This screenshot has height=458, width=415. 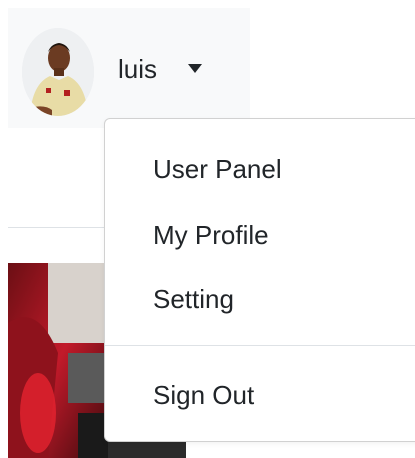 I want to click on username-label: luis, so click(x=138, y=69).